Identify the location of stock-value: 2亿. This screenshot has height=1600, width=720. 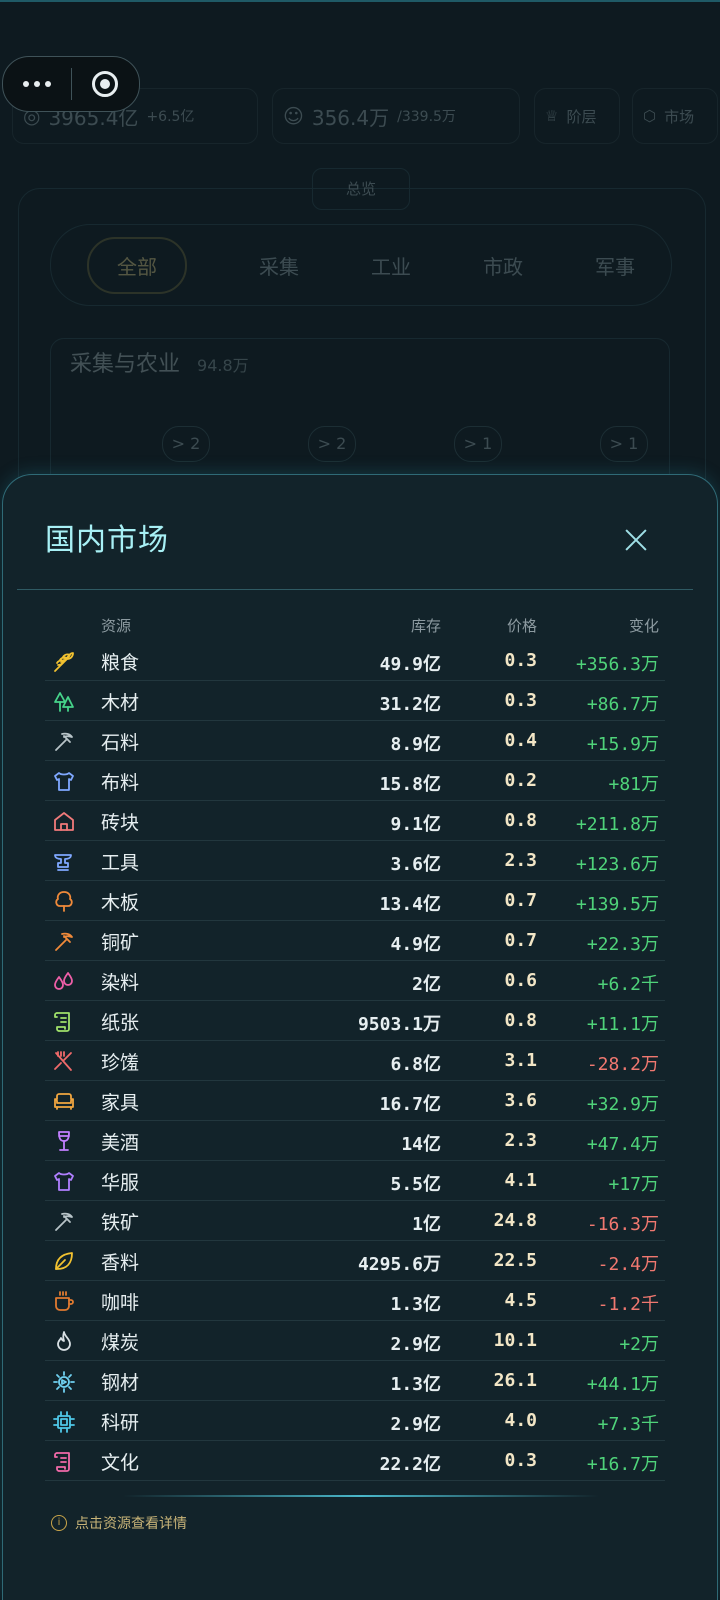
(426, 984).